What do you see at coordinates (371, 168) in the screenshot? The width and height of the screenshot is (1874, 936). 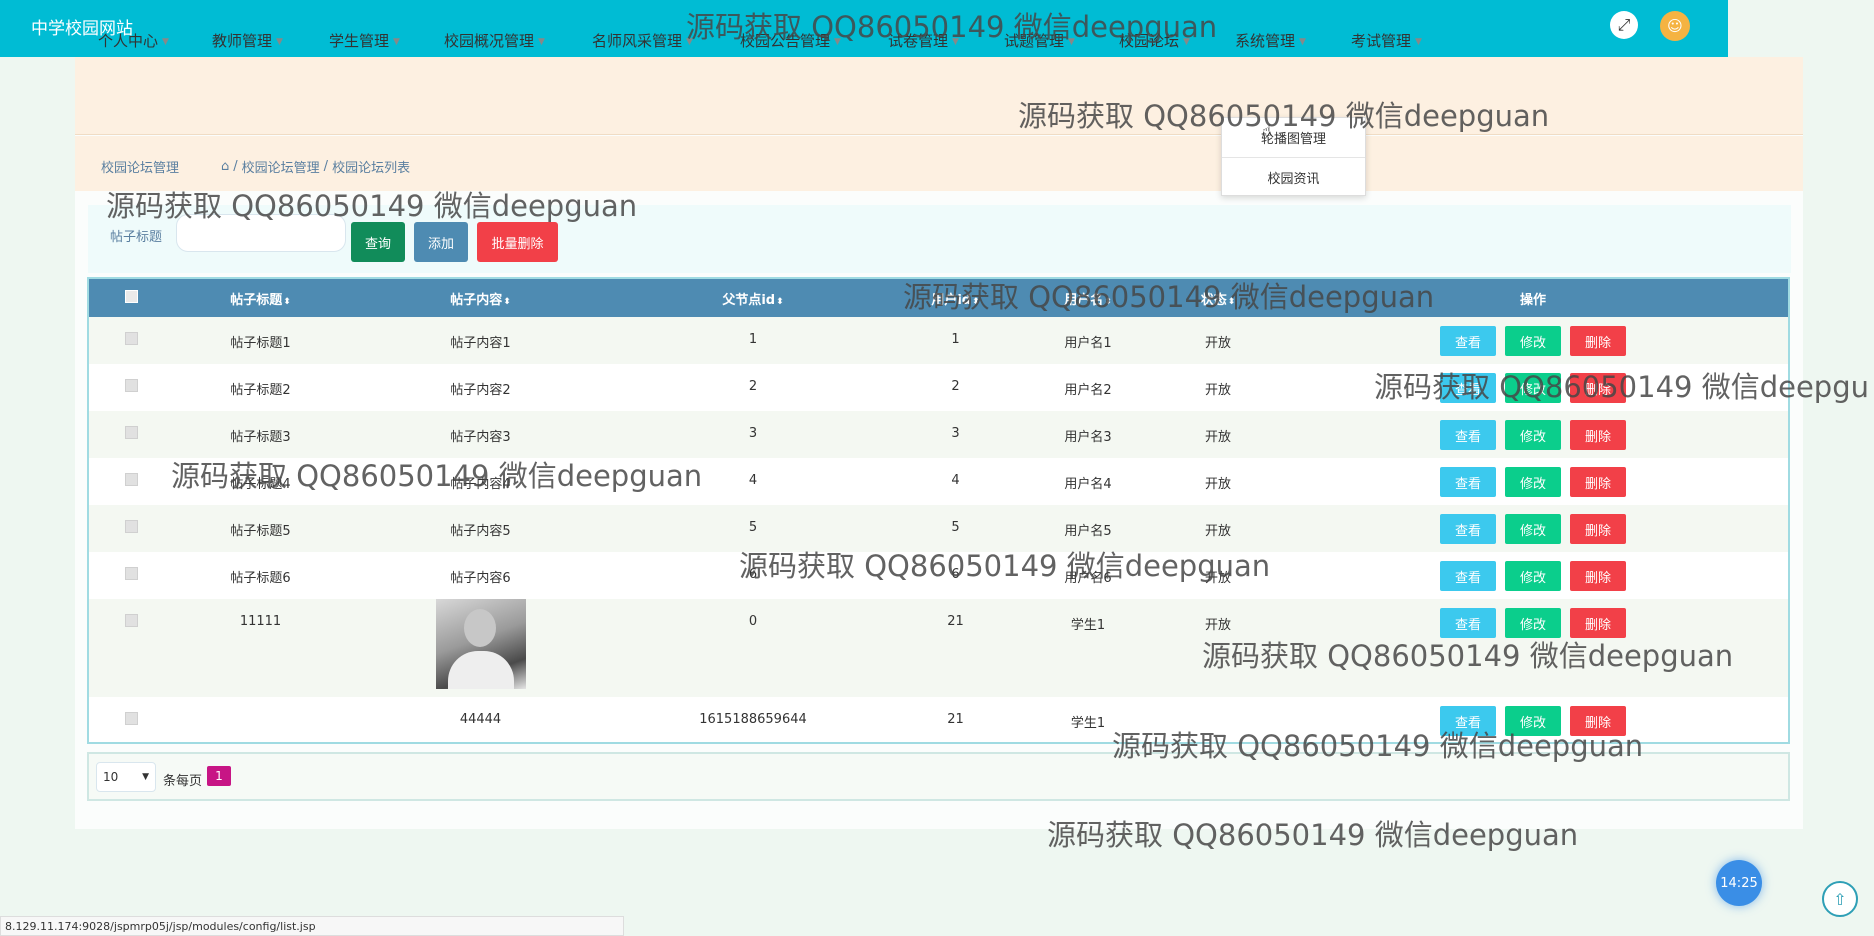 I see `breadcrumb-forum-list: 校园论坛列表` at bounding box center [371, 168].